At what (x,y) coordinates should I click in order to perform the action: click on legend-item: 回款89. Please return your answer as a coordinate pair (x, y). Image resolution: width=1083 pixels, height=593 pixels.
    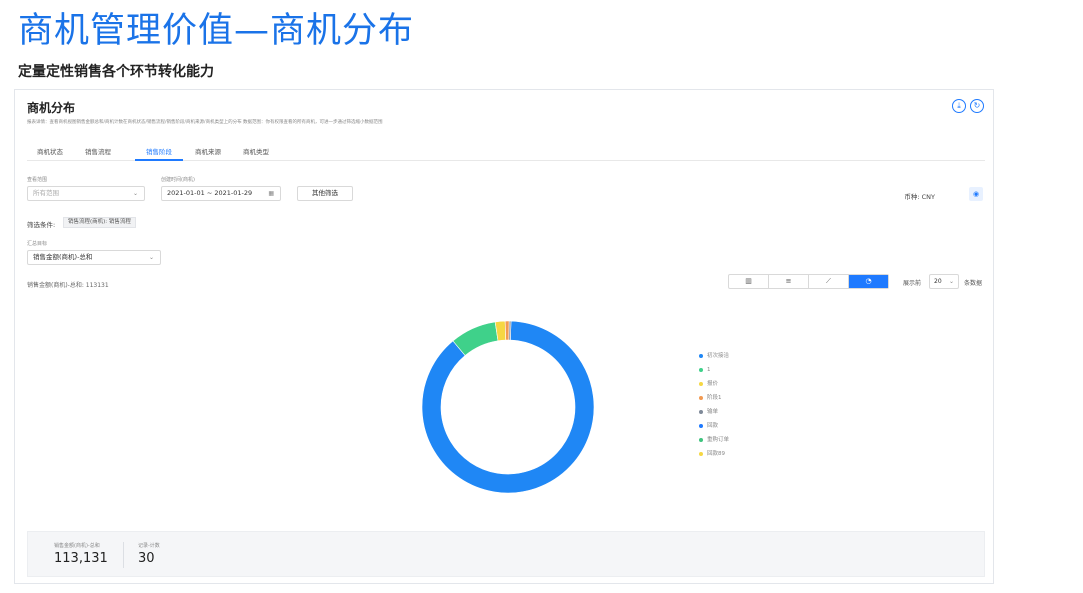
    Looking at the image, I should click on (714, 454).